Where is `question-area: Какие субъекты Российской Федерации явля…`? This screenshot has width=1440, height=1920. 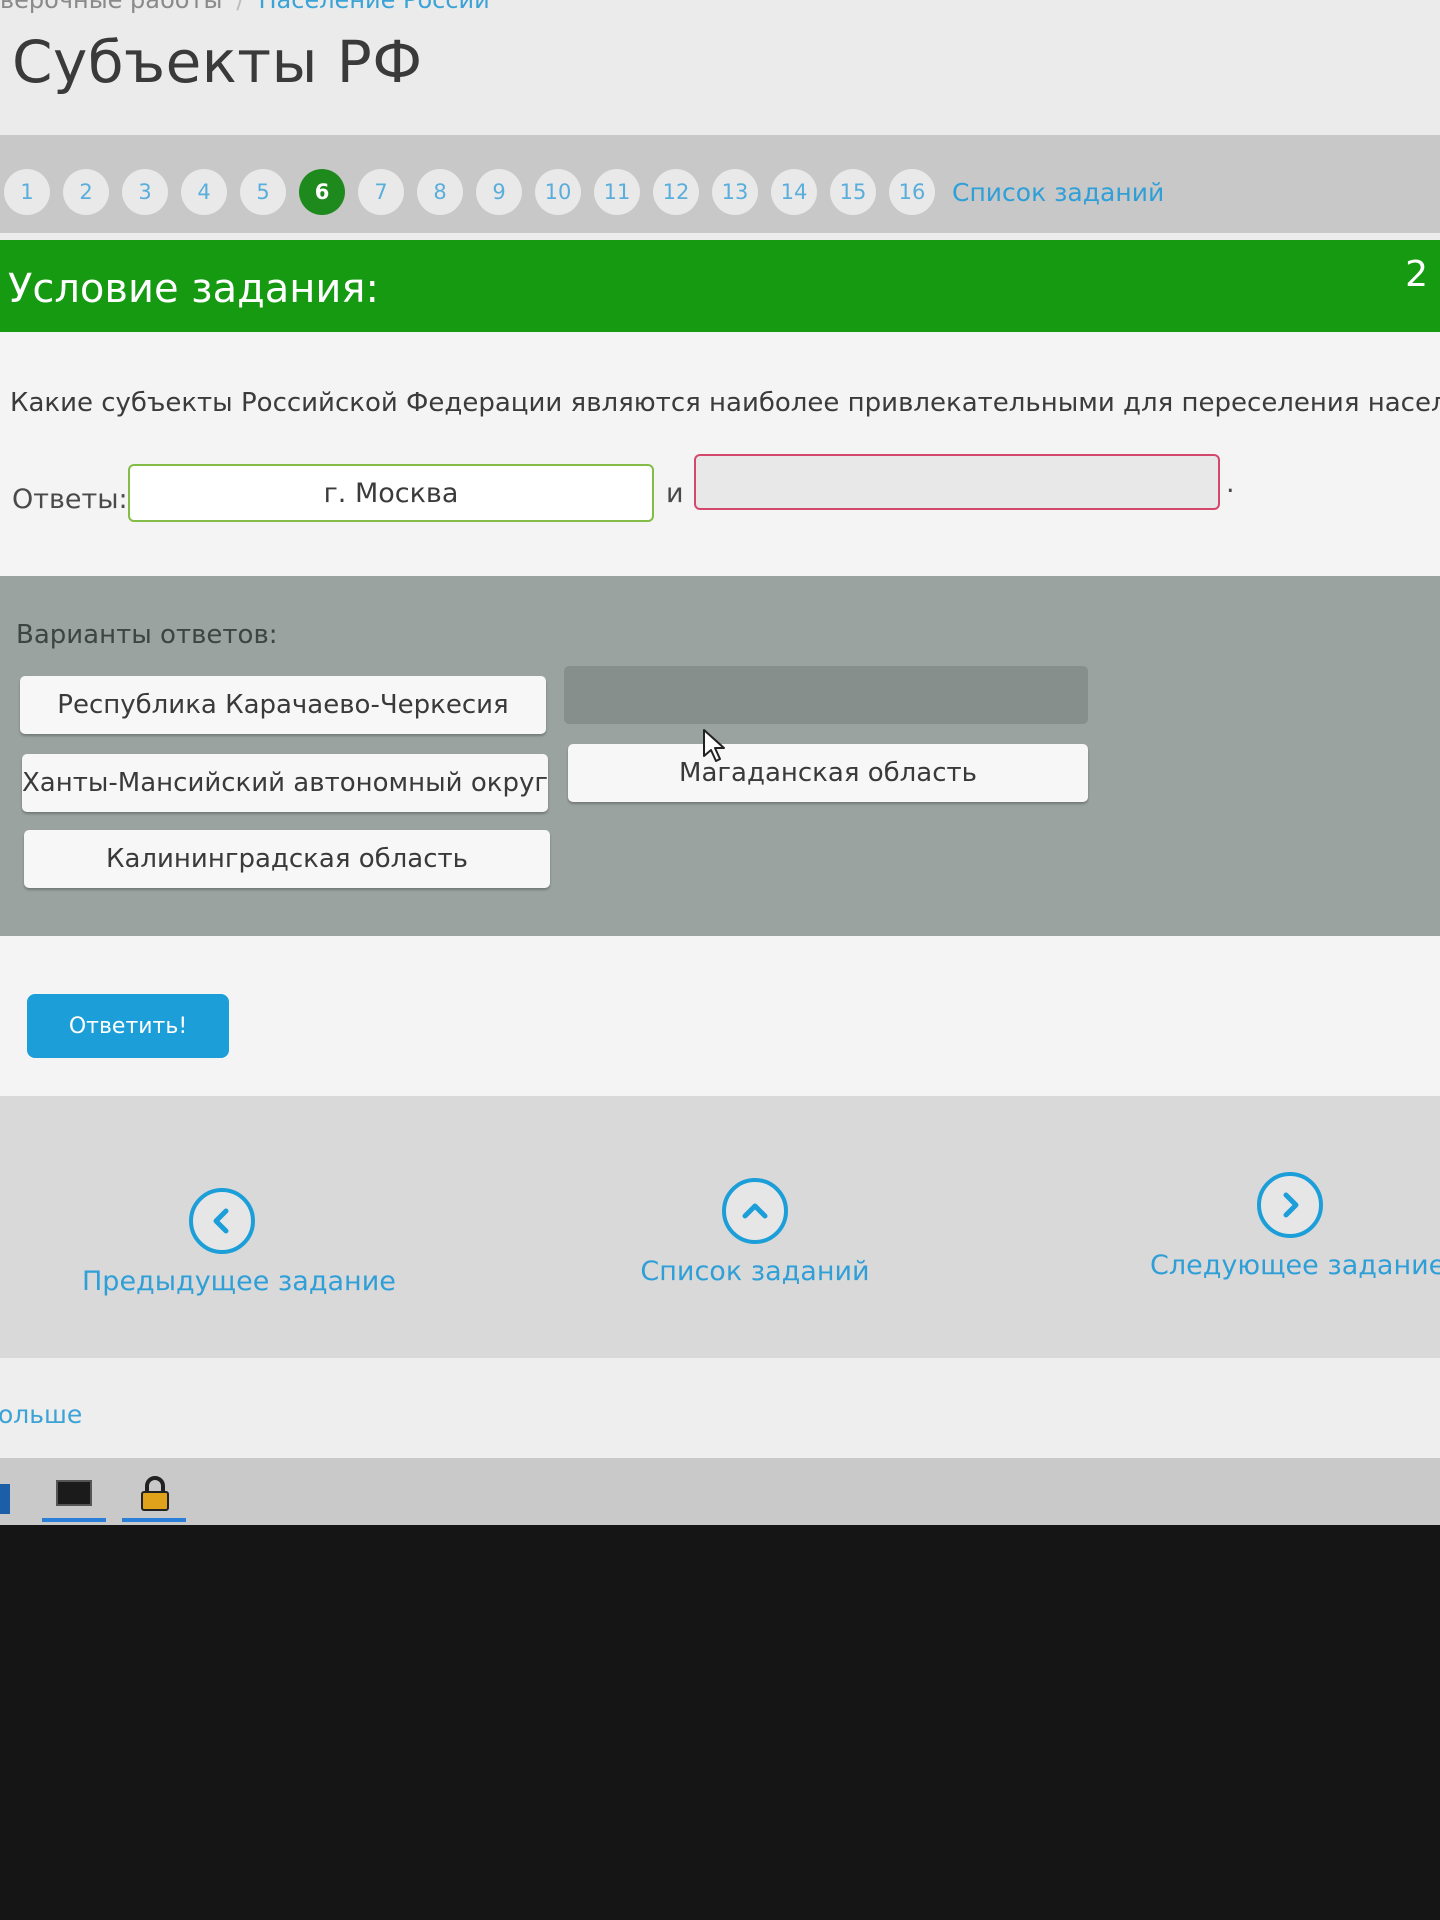 question-area: Какие субъекты Российской Федерации явля… is located at coordinates (720, 454).